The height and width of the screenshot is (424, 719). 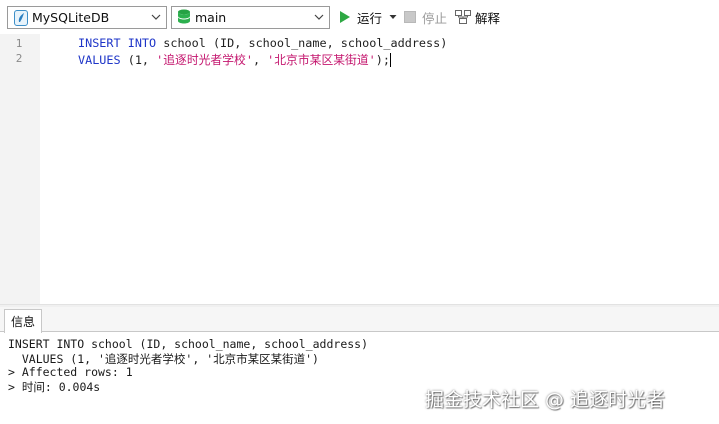 I want to click on tab-message: 信息, so click(x=23, y=321).